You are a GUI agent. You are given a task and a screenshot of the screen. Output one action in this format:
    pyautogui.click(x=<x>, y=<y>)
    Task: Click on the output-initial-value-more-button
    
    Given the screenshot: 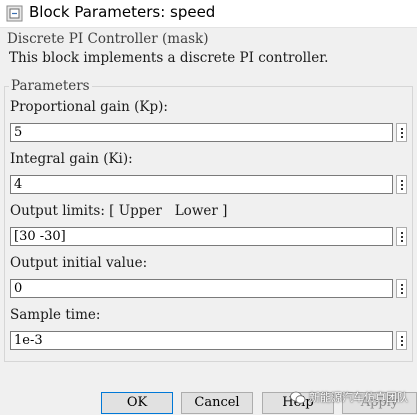 What is the action you would take?
    pyautogui.click(x=401, y=288)
    